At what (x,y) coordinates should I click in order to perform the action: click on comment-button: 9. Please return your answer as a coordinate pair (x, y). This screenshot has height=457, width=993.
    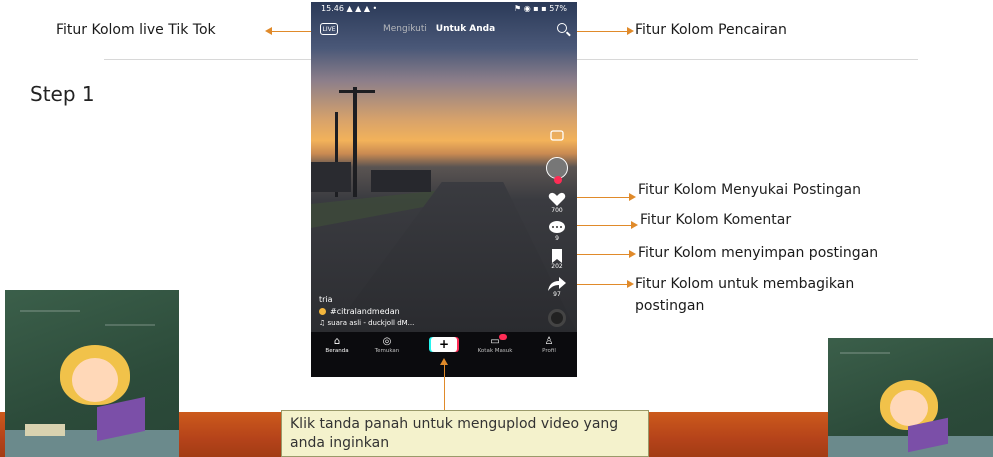
    Looking at the image, I should click on (557, 231).